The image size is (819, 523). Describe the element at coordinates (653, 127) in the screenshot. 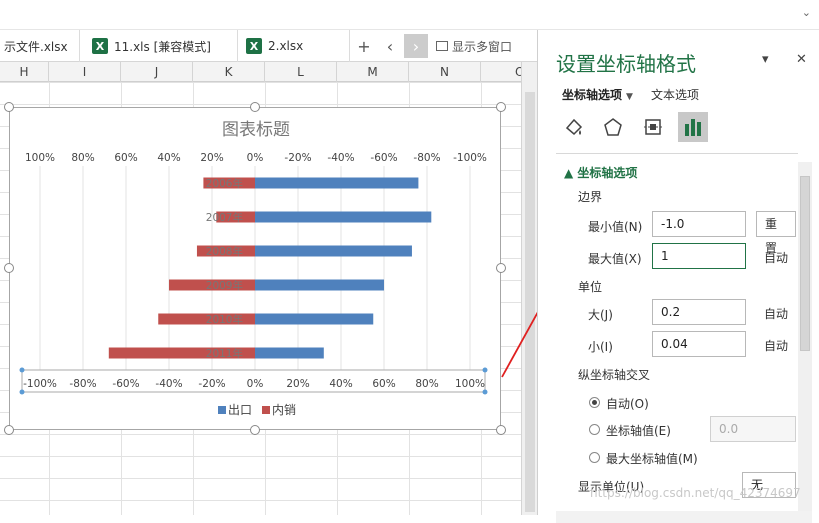

I see `size-properties-icon` at that location.